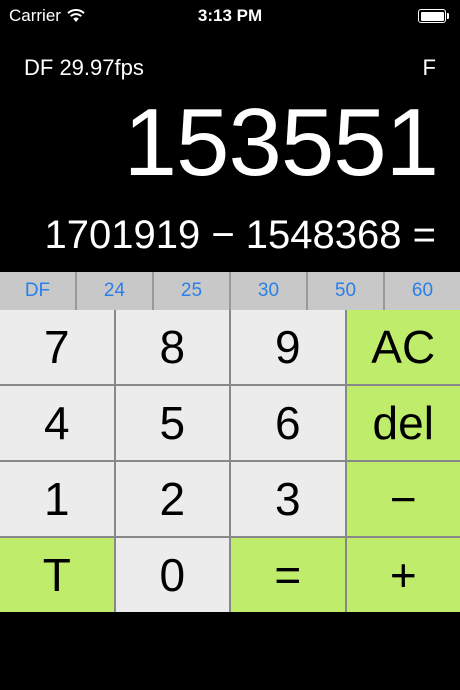  Describe the element at coordinates (422, 291) in the screenshot. I see `fps-button-60: 60` at that location.